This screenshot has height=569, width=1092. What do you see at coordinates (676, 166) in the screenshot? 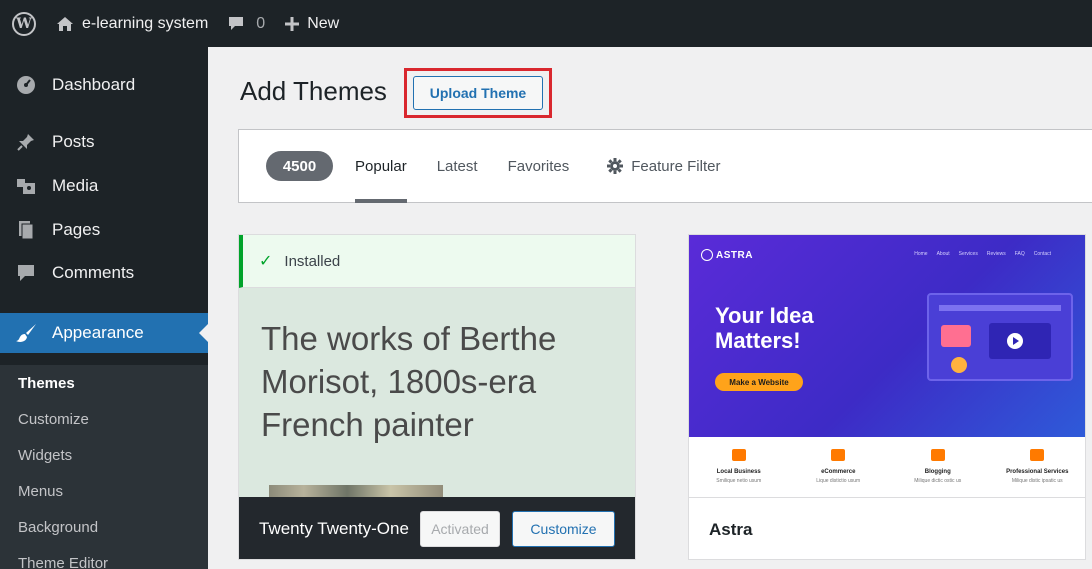
I see `feature-filter-label: Feature Filter` at bounding box center [676, 166].